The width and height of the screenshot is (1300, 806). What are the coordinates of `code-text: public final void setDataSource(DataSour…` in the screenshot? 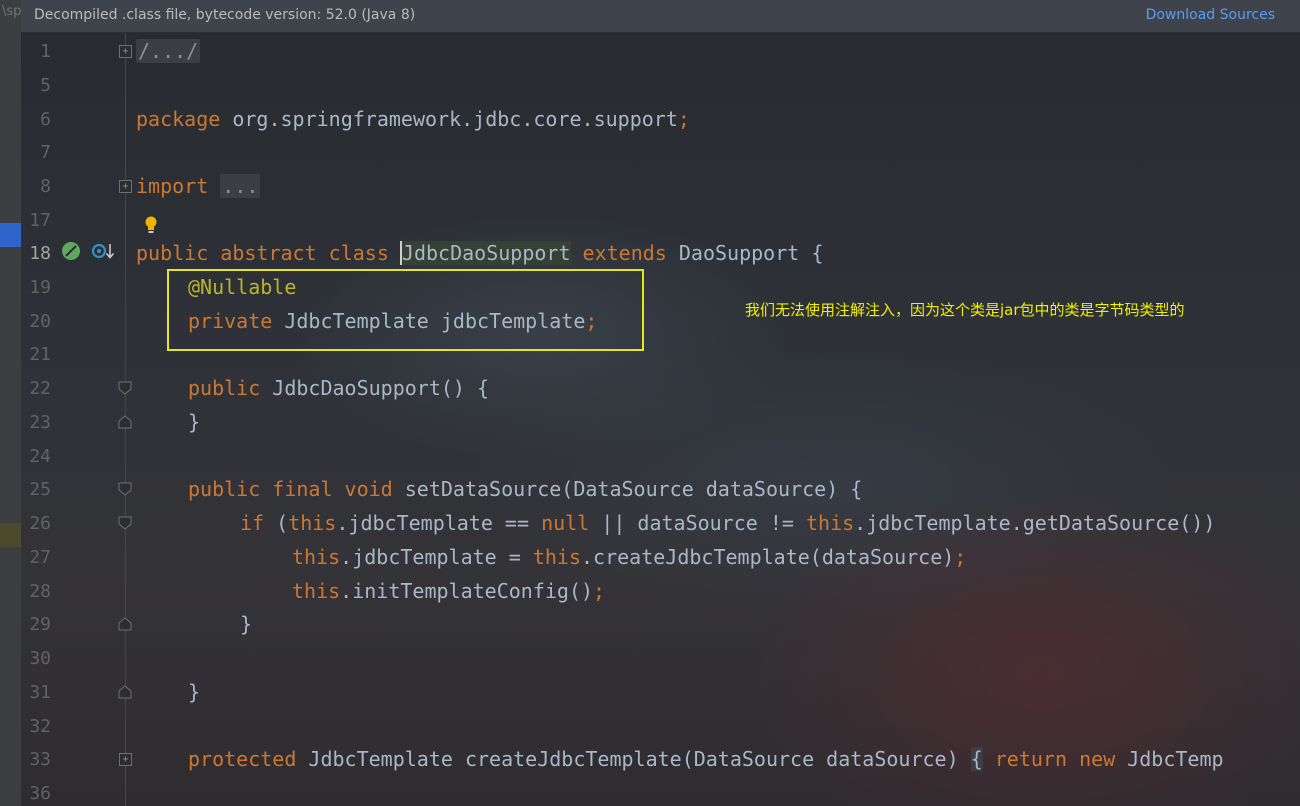 It's located at (525, 489).